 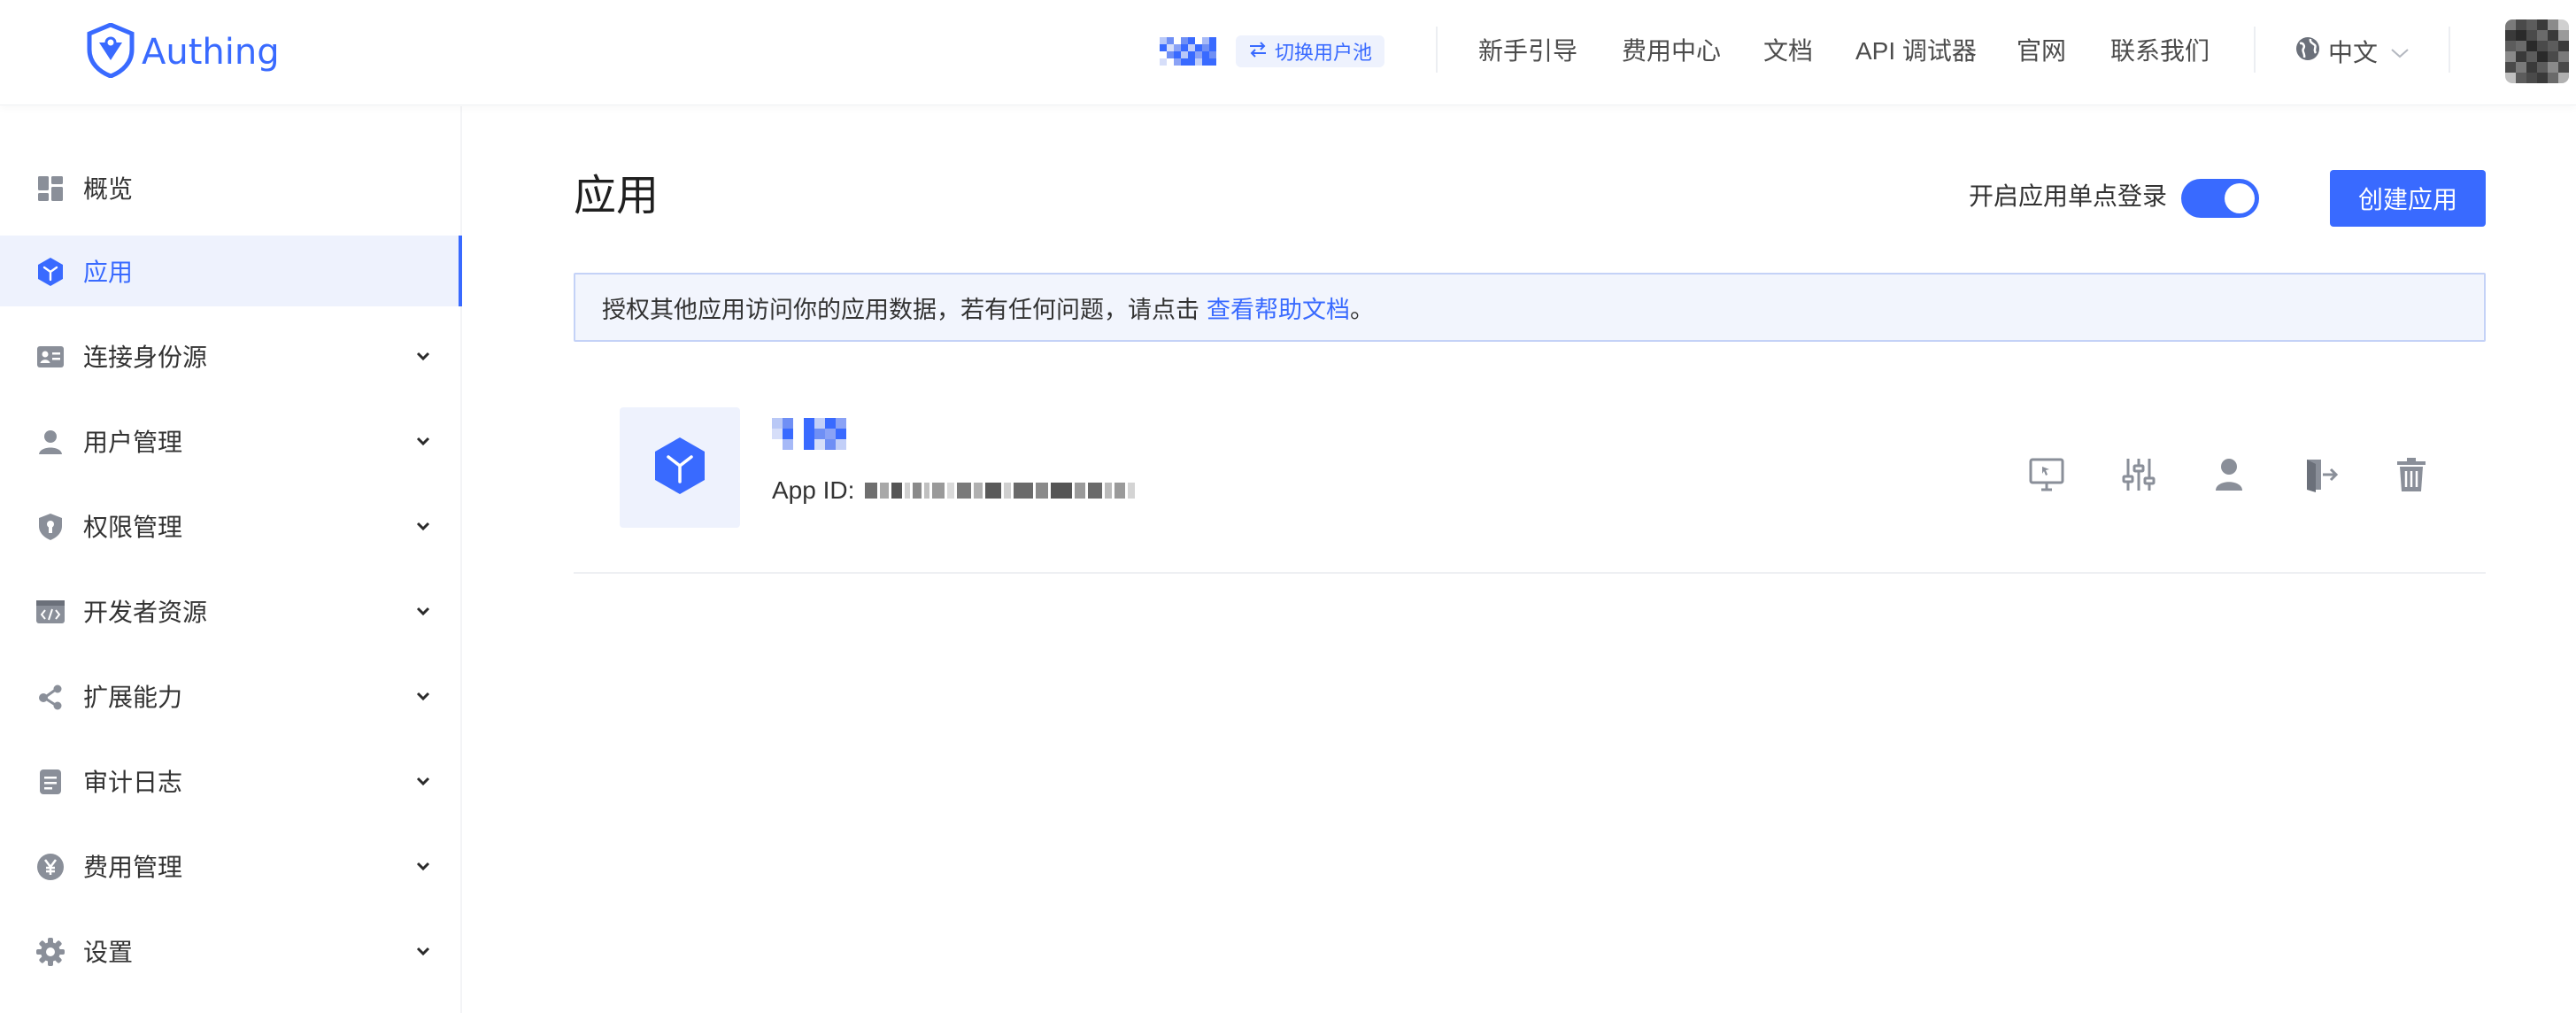 I want to click on yen-icon, so click(x=50, y=867).